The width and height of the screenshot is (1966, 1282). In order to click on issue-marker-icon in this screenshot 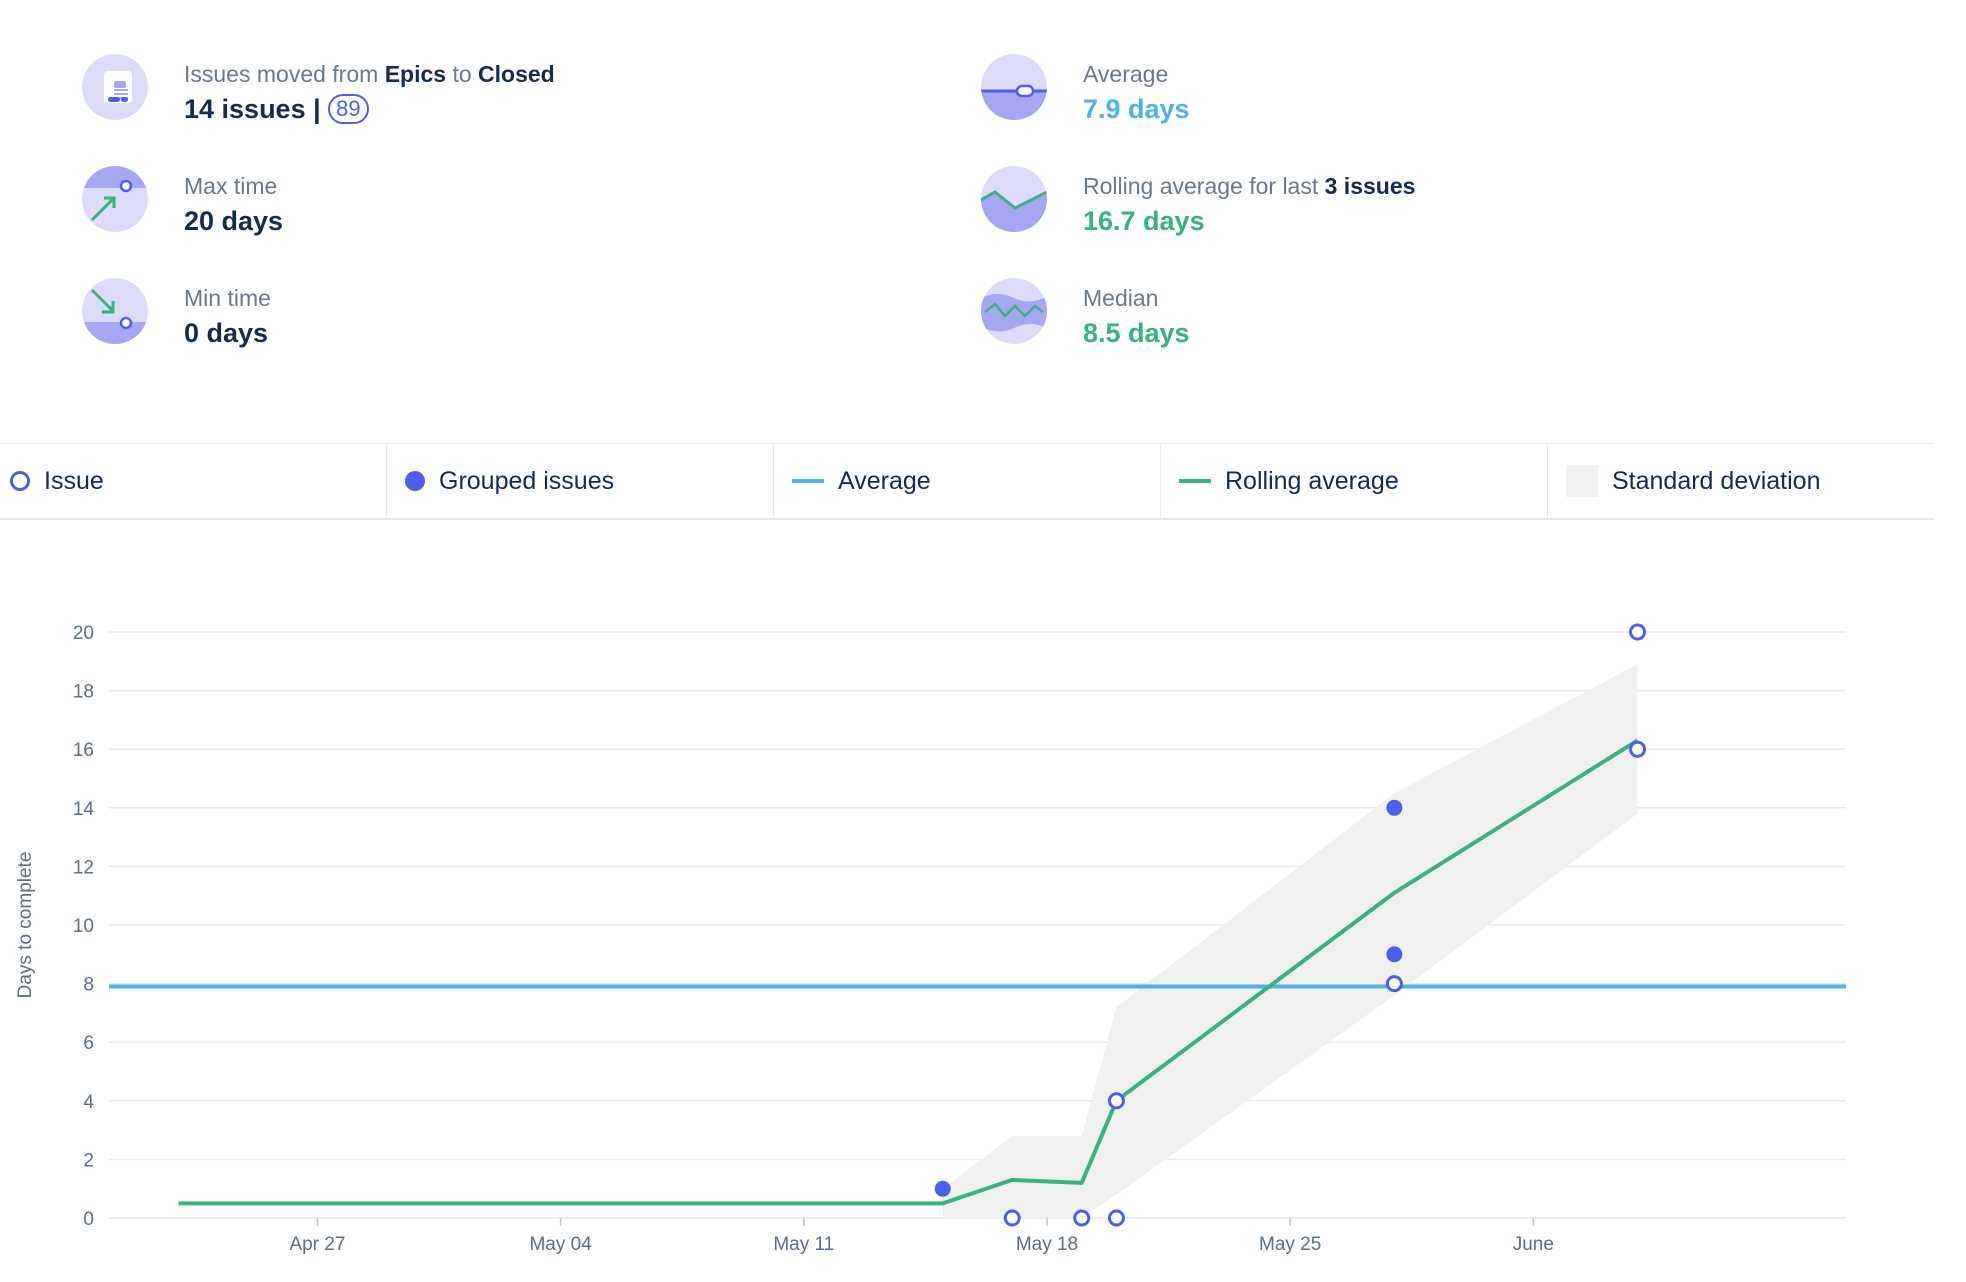, I will do `click(20, 481)`.